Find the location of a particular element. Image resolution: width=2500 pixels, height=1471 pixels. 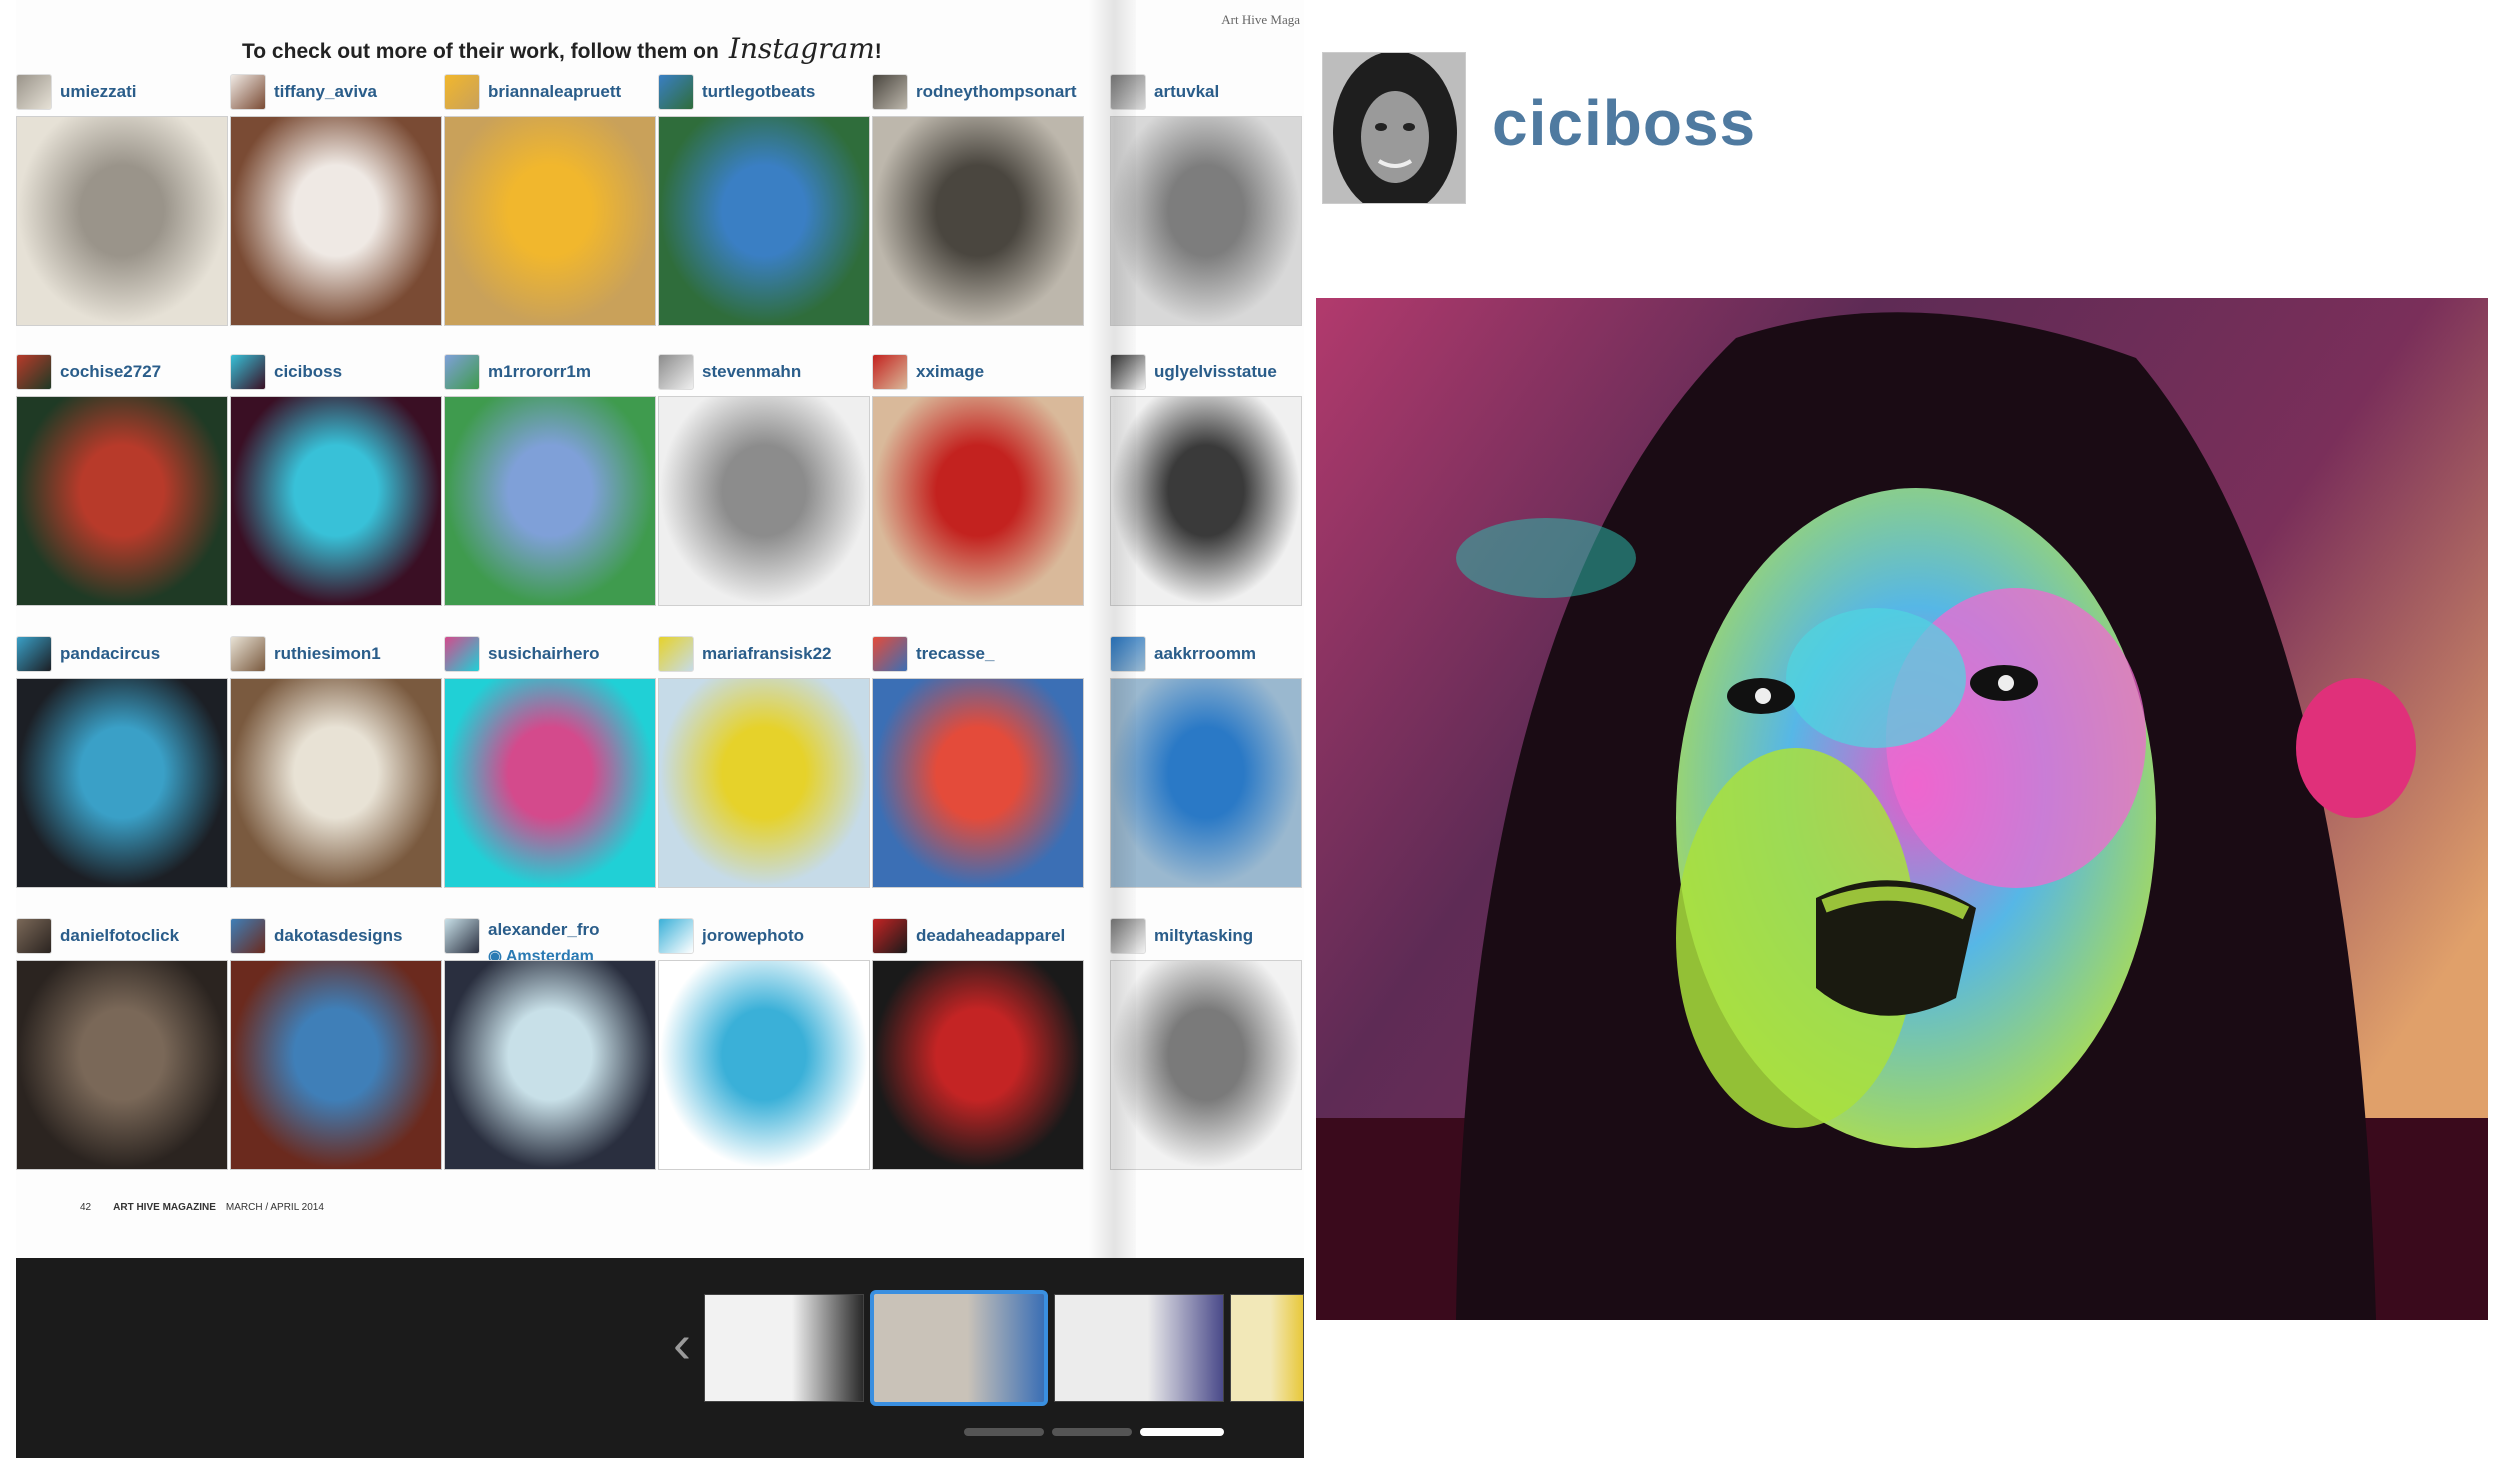

page-thumbnail-current is located at coordinates (959, 1348).